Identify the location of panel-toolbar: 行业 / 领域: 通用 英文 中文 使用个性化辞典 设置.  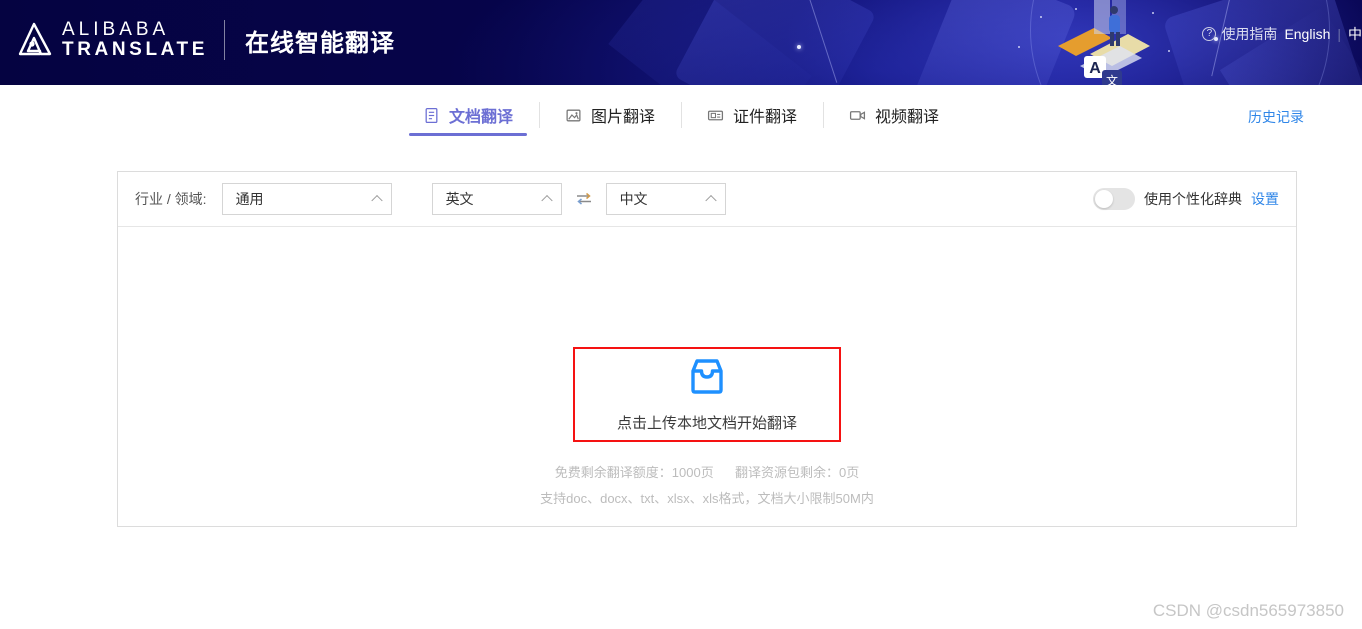
(707, 199).